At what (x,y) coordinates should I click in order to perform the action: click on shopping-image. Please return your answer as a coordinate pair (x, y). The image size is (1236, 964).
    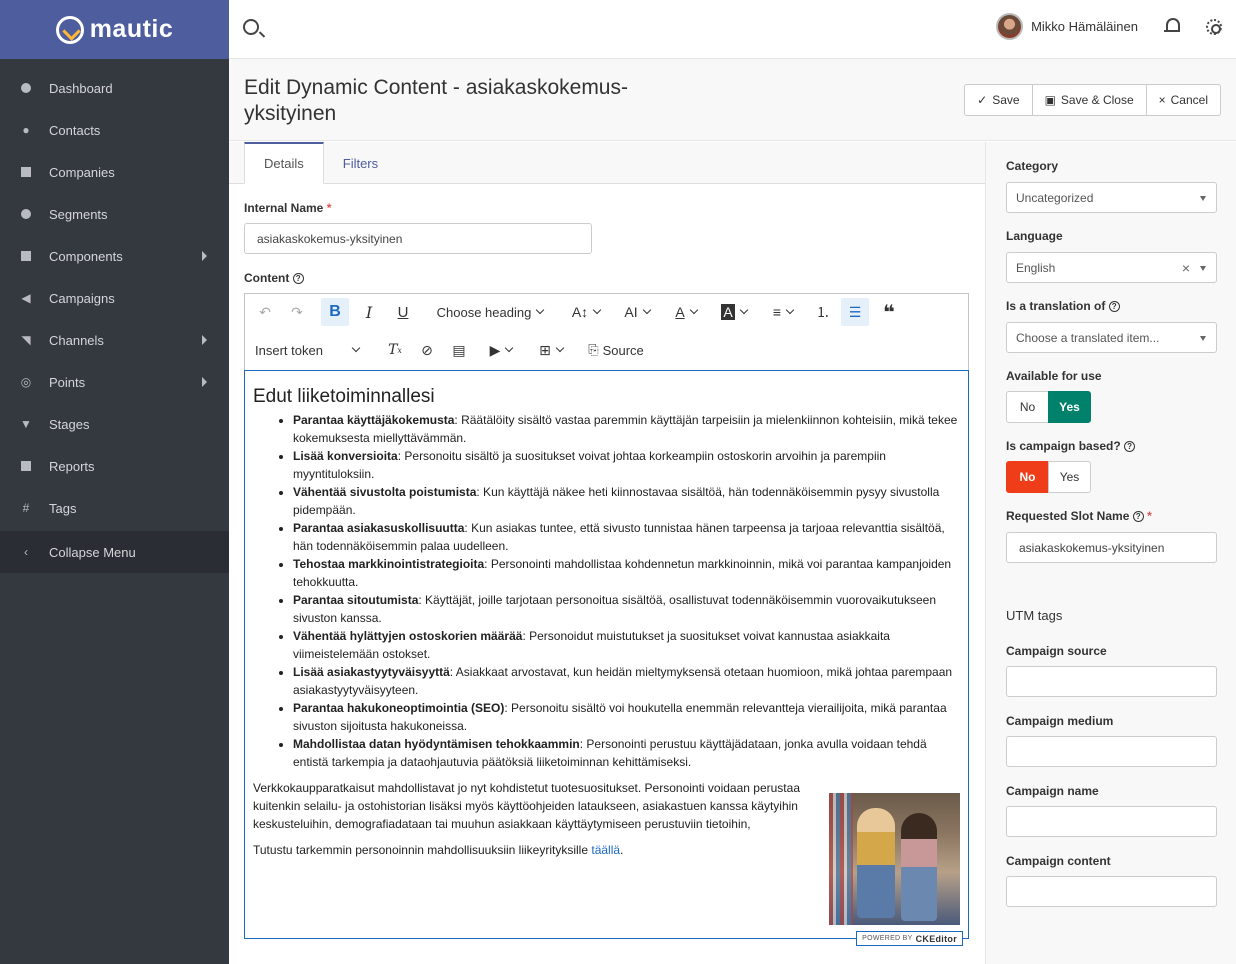
    Looking at the image, I should click on (894, 859).